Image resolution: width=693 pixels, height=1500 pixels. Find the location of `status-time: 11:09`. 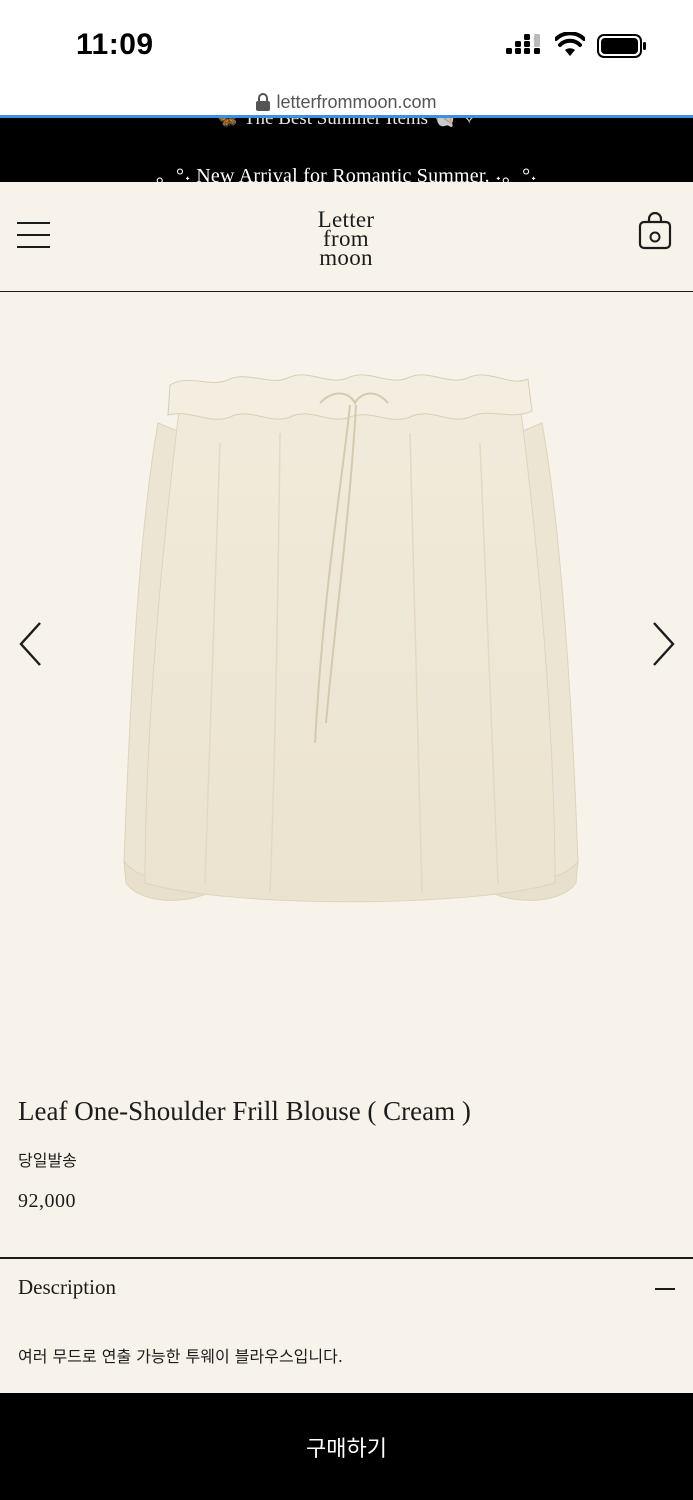

status-time: 11:09 is located at coordinates (115, 44).